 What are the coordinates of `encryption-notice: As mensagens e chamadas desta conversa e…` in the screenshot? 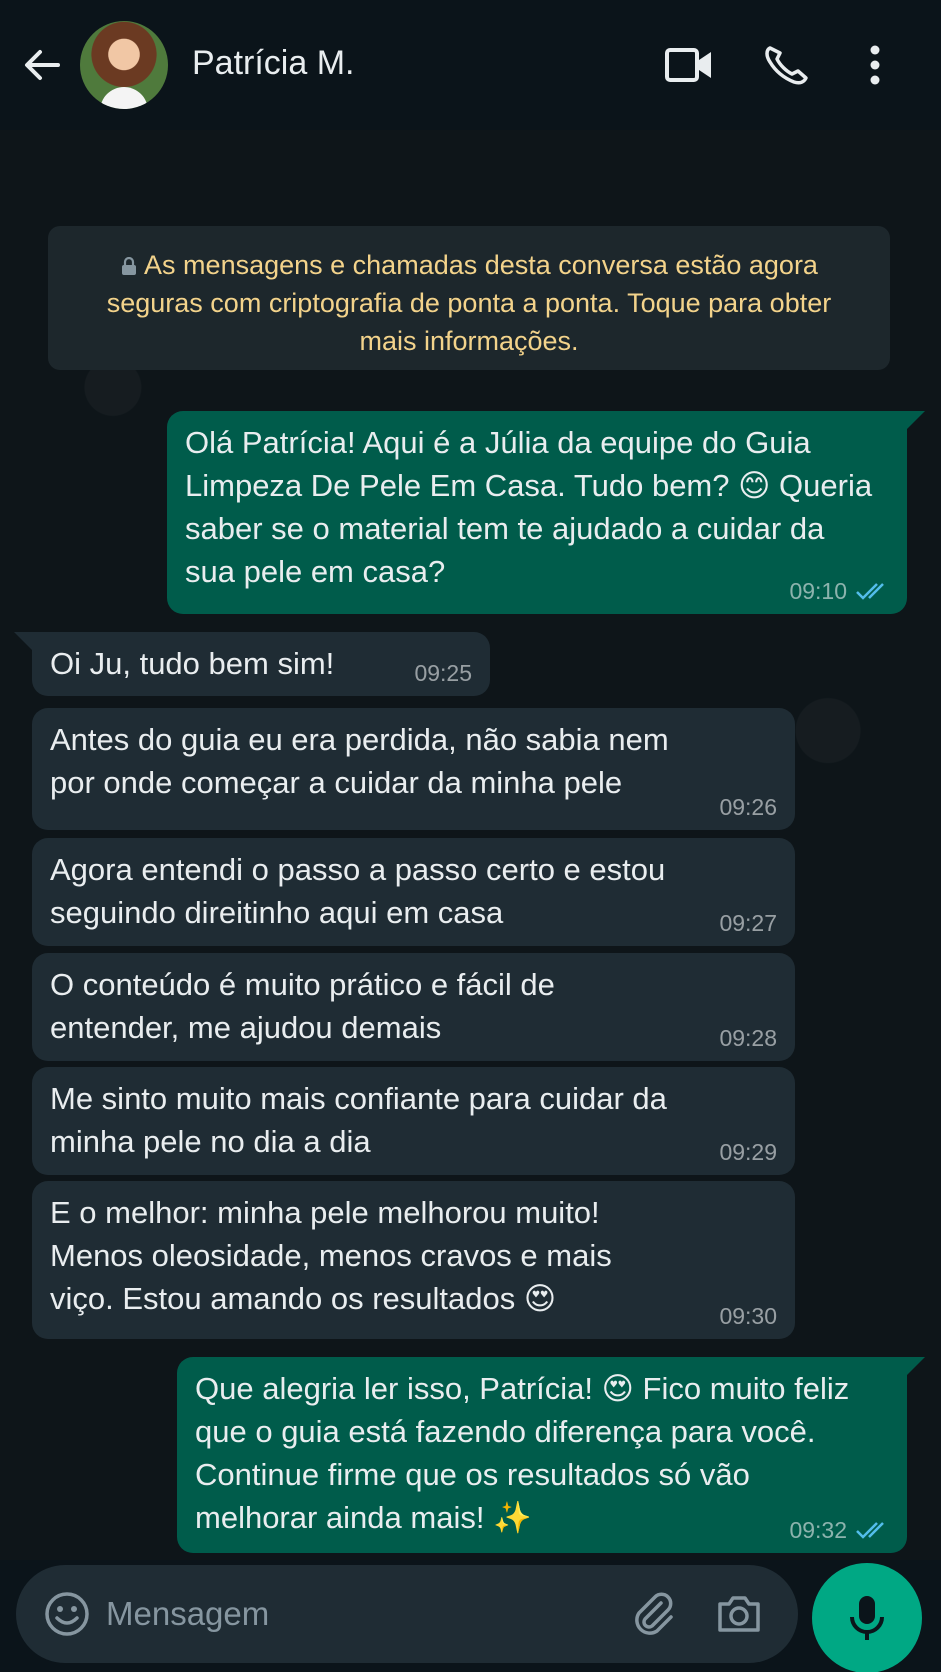 It's located at (469, 298).